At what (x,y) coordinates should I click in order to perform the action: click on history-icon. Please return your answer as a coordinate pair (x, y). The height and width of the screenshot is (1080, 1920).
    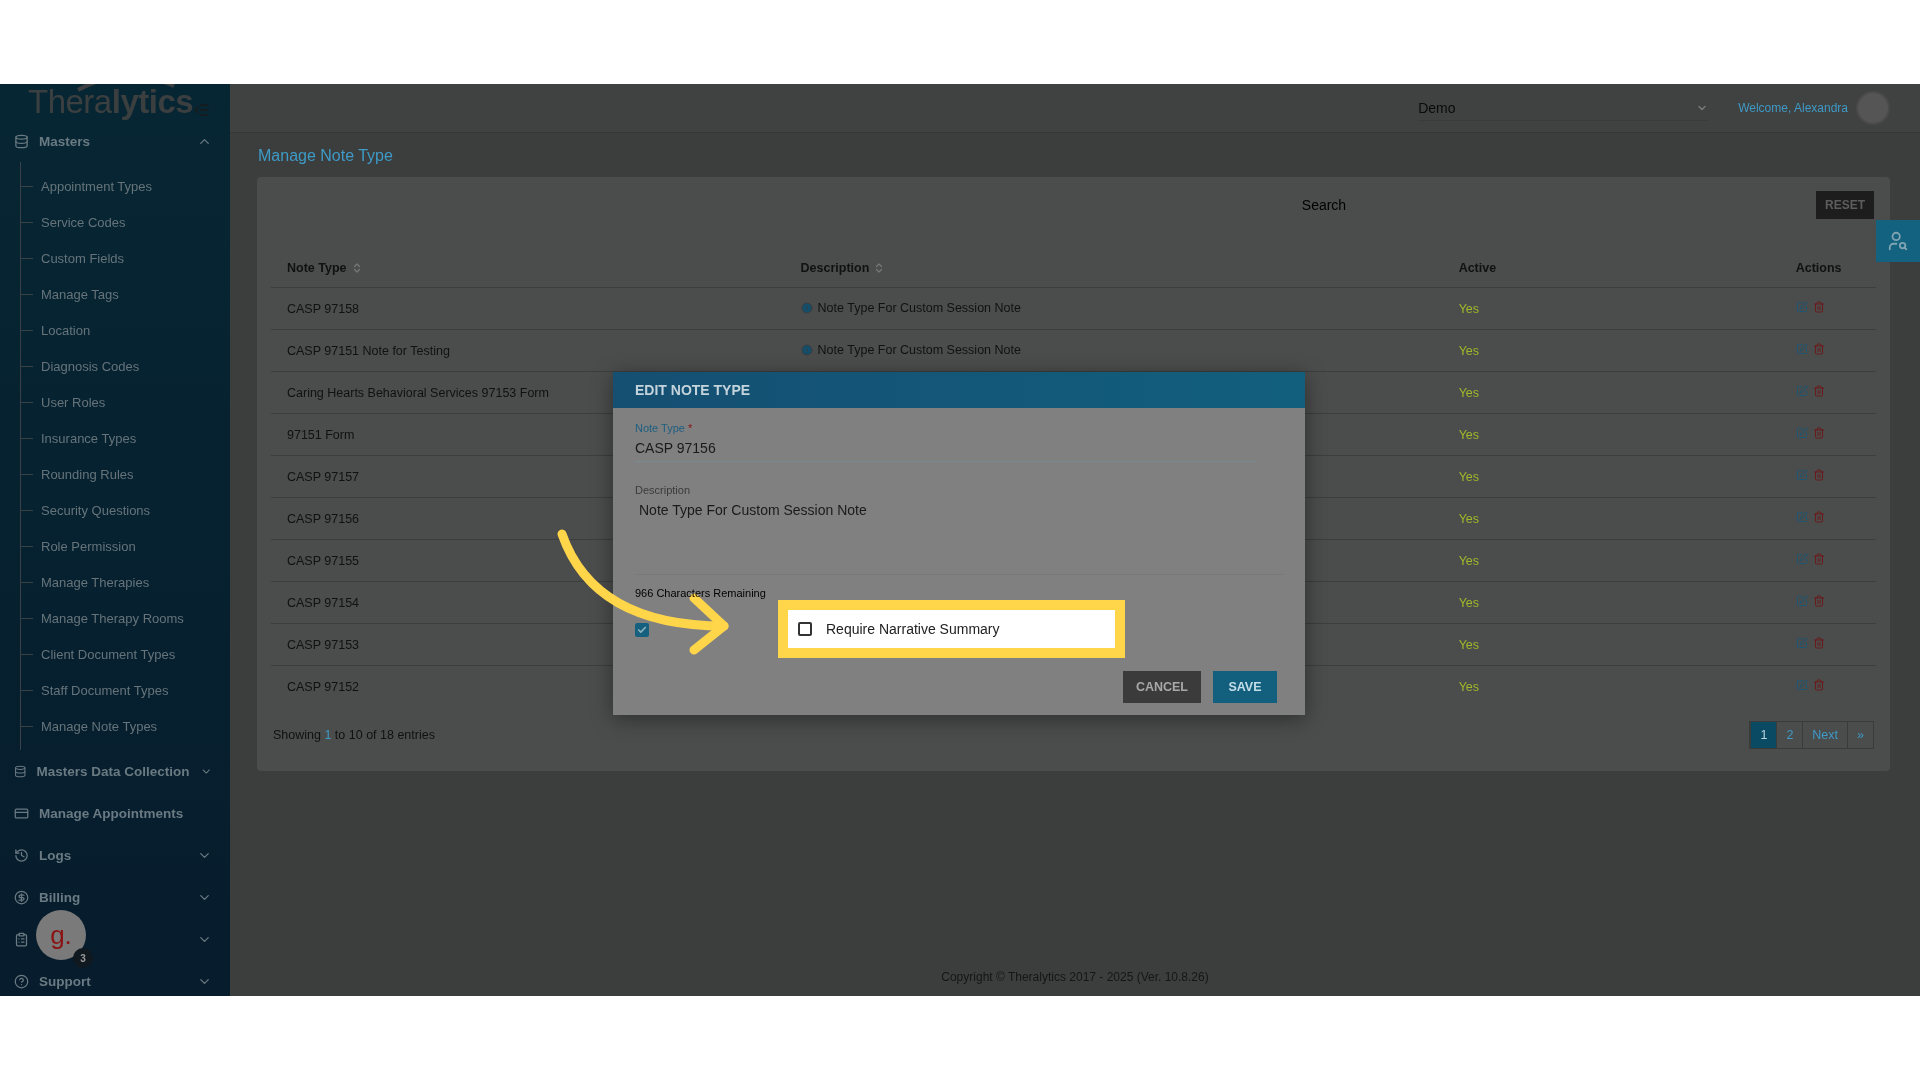
    Looking at the image, I should click on (21, 855).